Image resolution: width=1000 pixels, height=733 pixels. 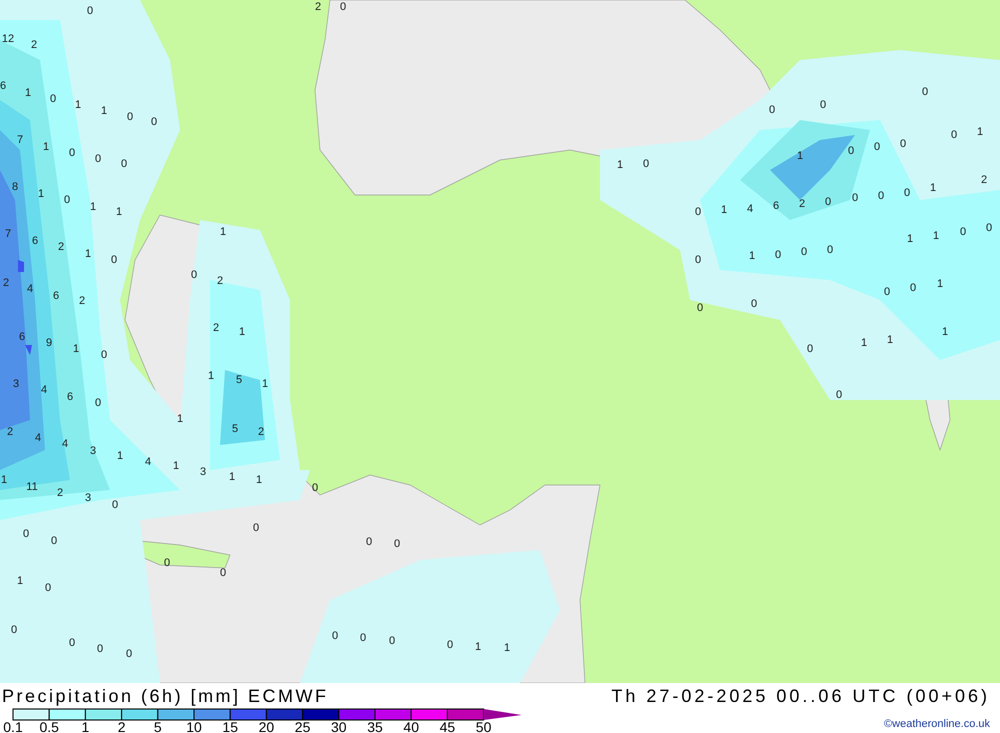 I want to click on legend-tick-label: 0.1, so click(x=13, y=726).